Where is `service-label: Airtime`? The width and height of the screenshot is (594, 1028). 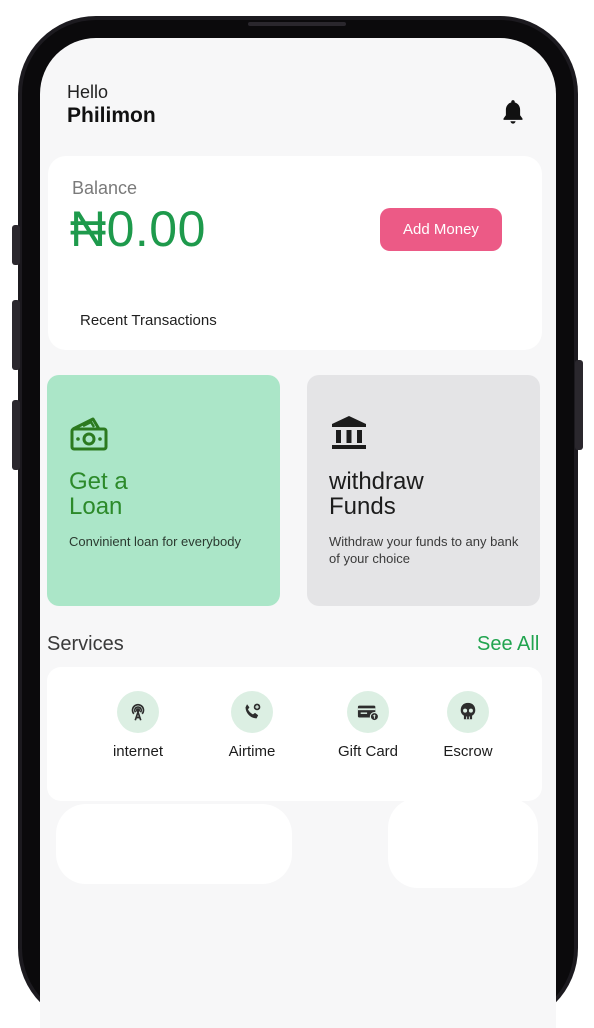 service-label: Airtime is located at coordinates (252, 751).